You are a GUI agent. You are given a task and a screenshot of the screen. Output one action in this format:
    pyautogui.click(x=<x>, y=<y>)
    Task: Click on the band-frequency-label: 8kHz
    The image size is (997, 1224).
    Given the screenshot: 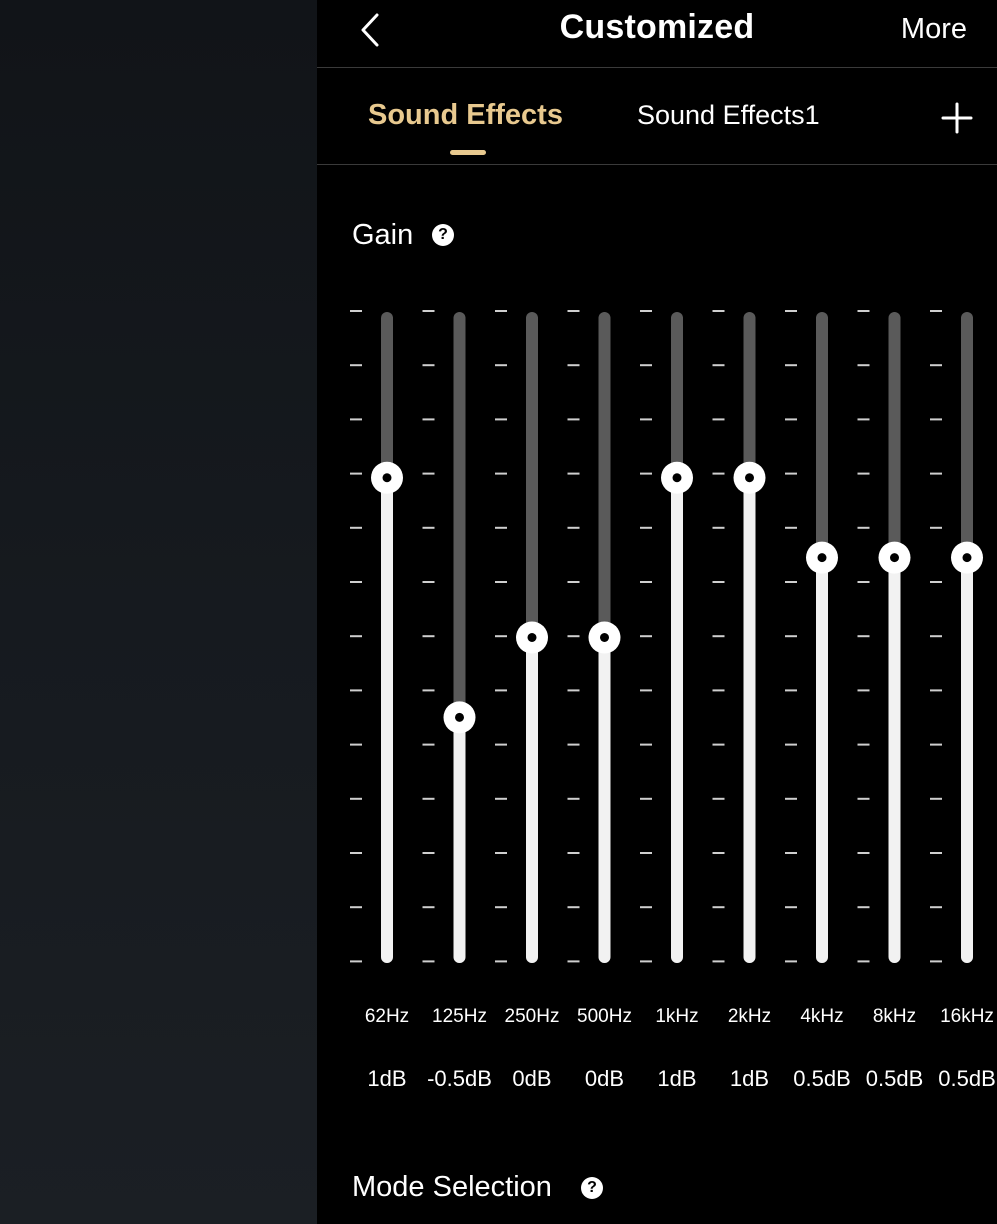 What is the action you would take?
    pyautogui.click(x=894, y=1016)
    